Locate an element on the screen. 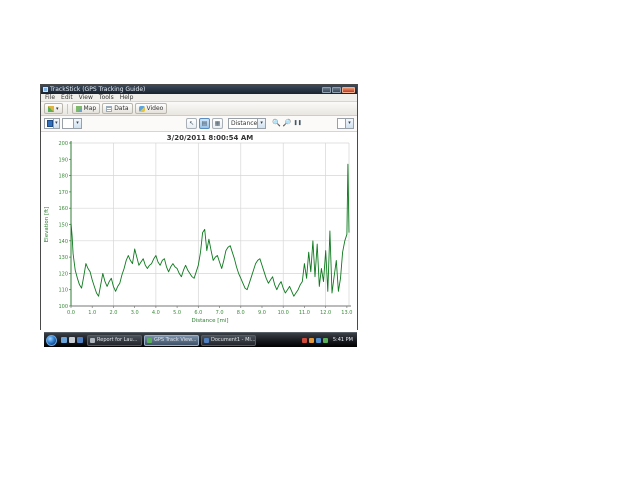 This screenshot has height=480, width=640. right-dropdown: ▾ is located at coordinates (345, 123).